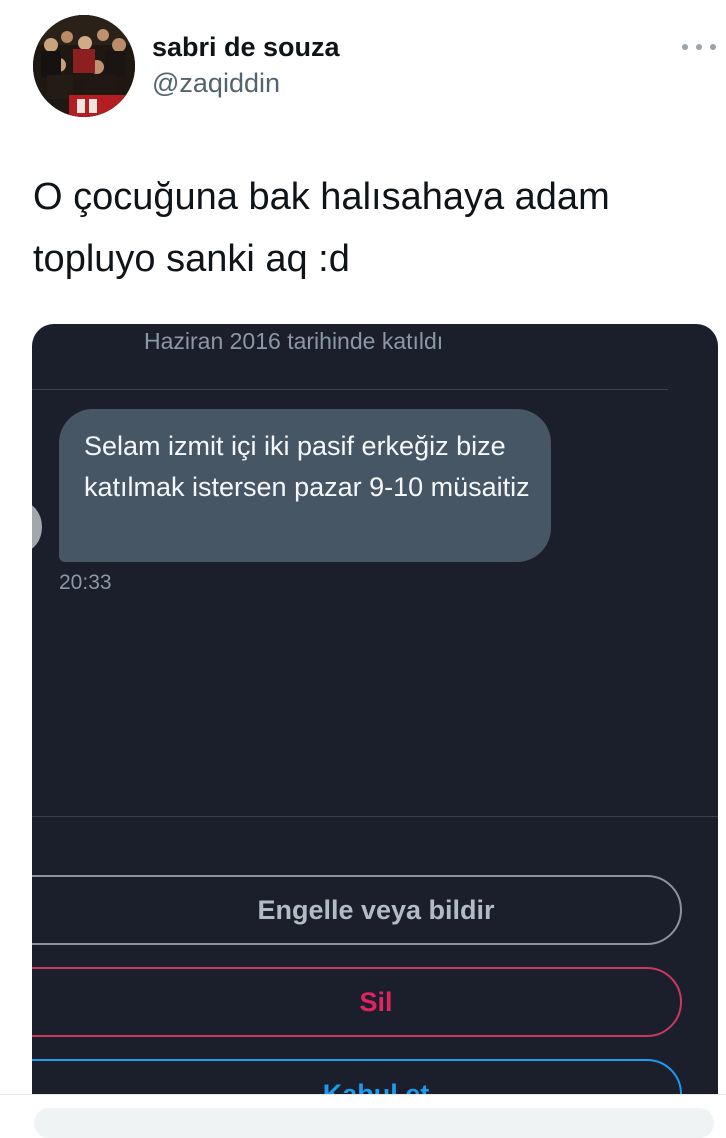 The width and height of the screenshot is (726, 1138). I want to click on author-name: sabri de souza, so click(246, 47).